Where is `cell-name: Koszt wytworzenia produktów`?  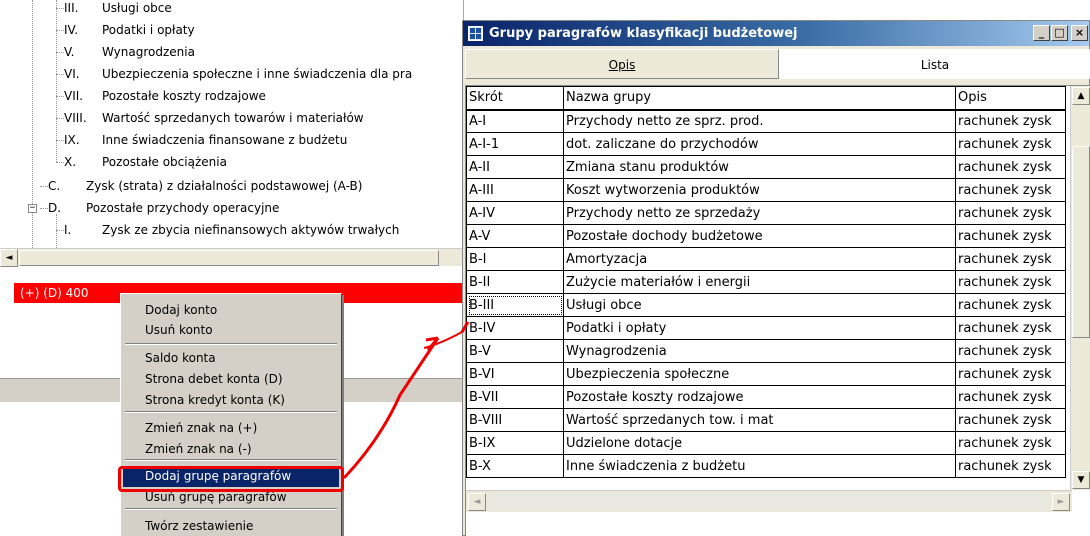
cell-name: Koszt wytworzenia produktów is located at coordinates (759, 190).